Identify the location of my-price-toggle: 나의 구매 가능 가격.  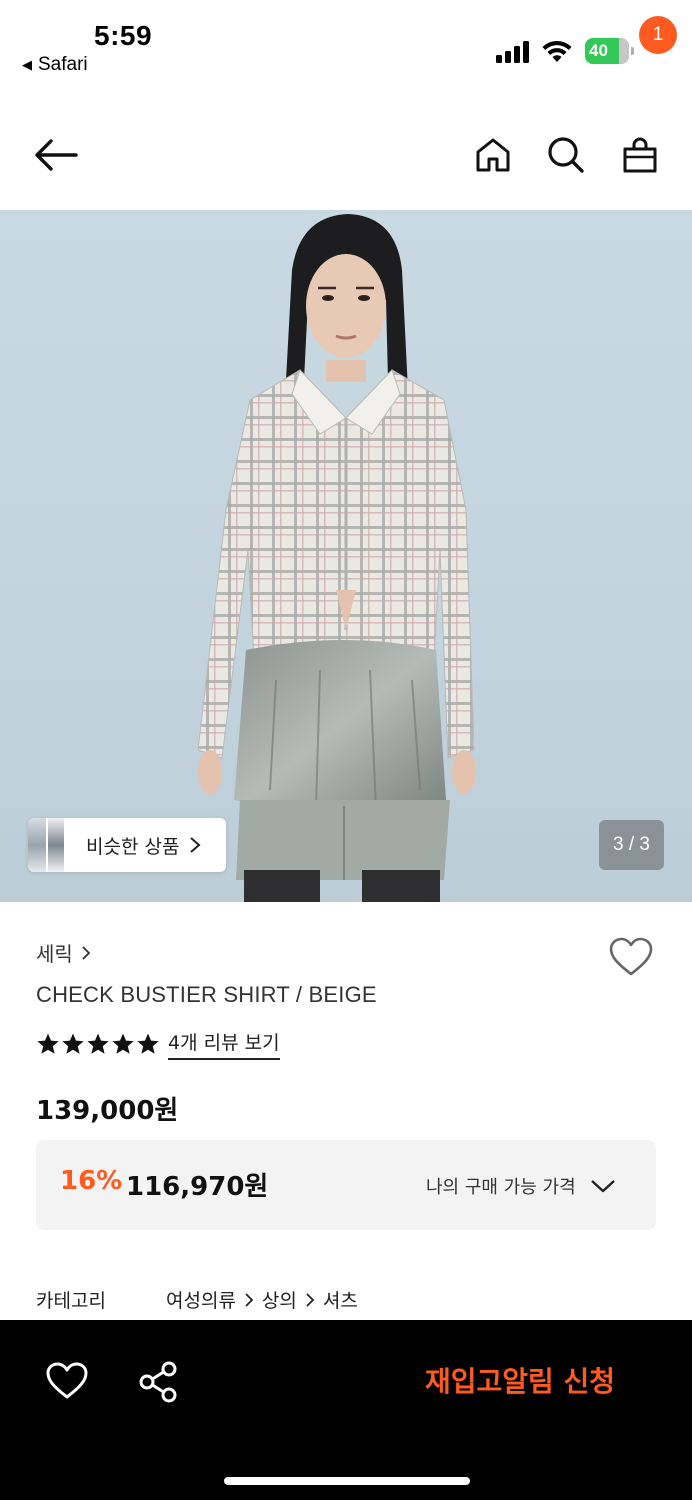
(521, 1186).